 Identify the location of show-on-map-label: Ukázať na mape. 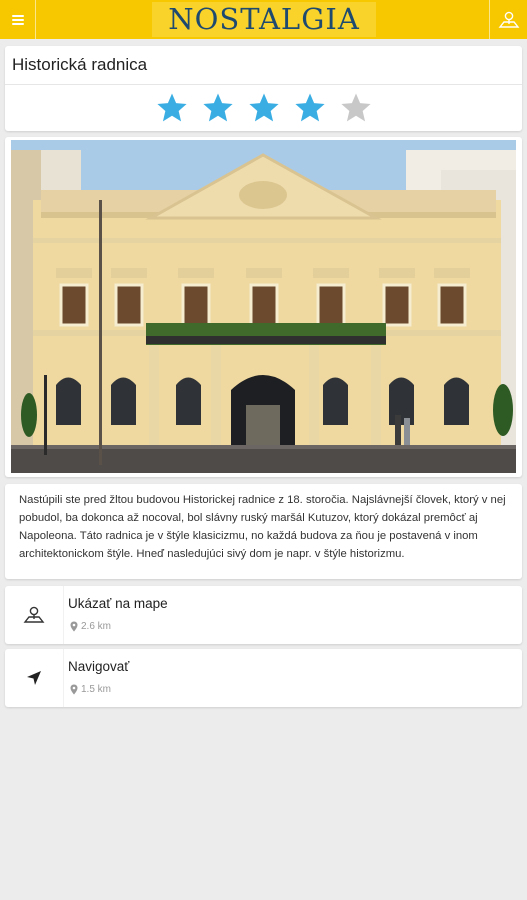
(118, 603).